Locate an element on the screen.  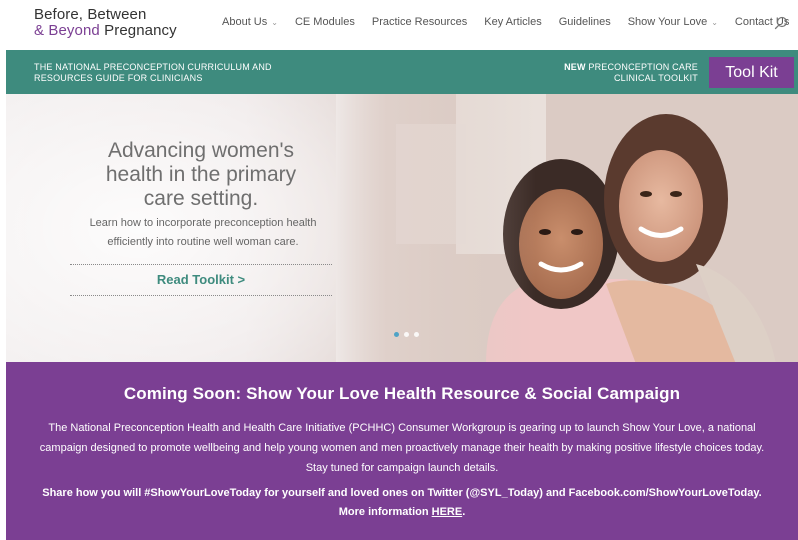
new-label: NEW is located at coordinates (575, 67).